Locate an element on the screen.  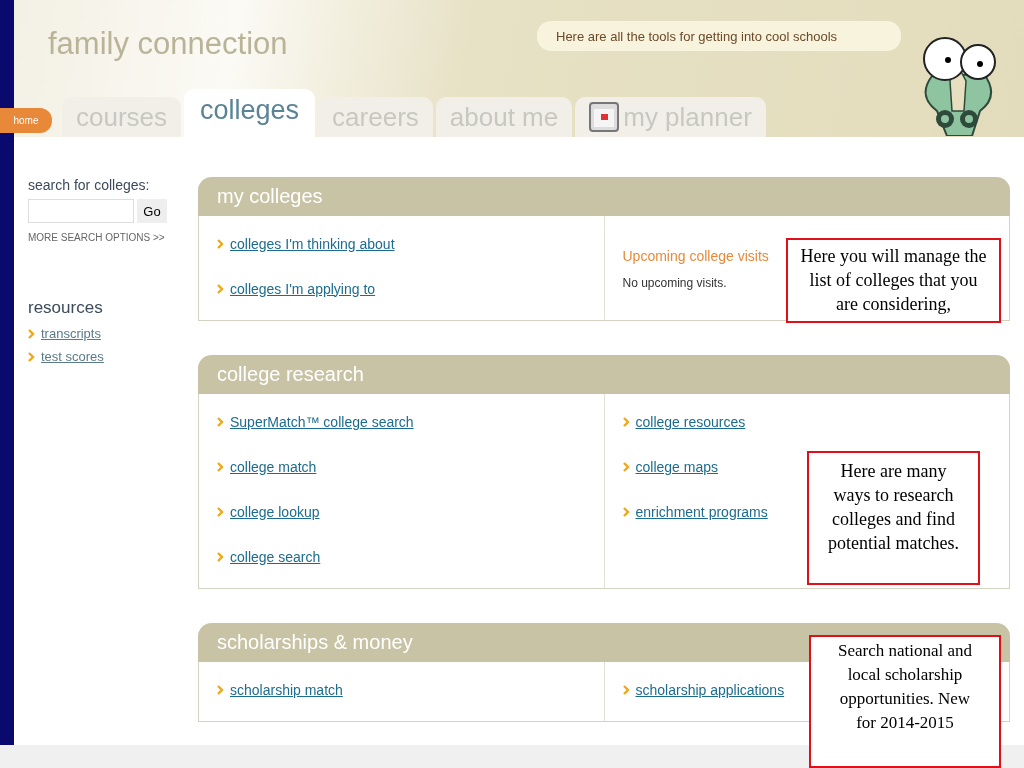
link: college resources is located at coordinates (690, 421).